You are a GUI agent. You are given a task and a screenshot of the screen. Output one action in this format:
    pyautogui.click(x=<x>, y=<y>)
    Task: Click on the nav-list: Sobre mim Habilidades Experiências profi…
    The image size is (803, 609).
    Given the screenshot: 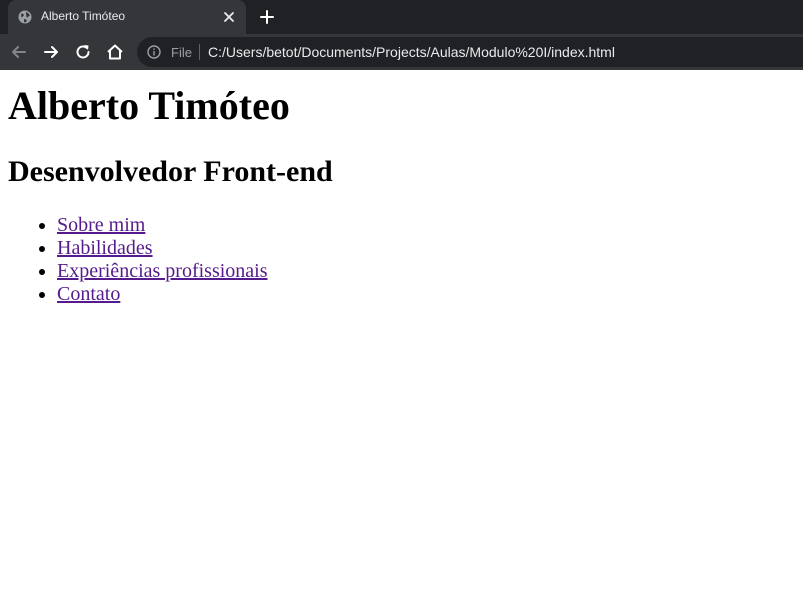 What is the action you would take?
    pyautogui.click(x=162, y=260)
    